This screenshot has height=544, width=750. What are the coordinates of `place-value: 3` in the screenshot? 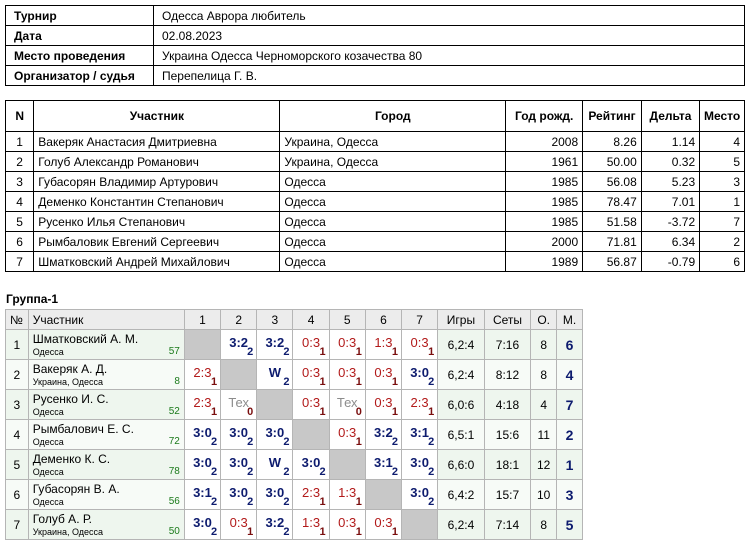 It's located at (569, 494).